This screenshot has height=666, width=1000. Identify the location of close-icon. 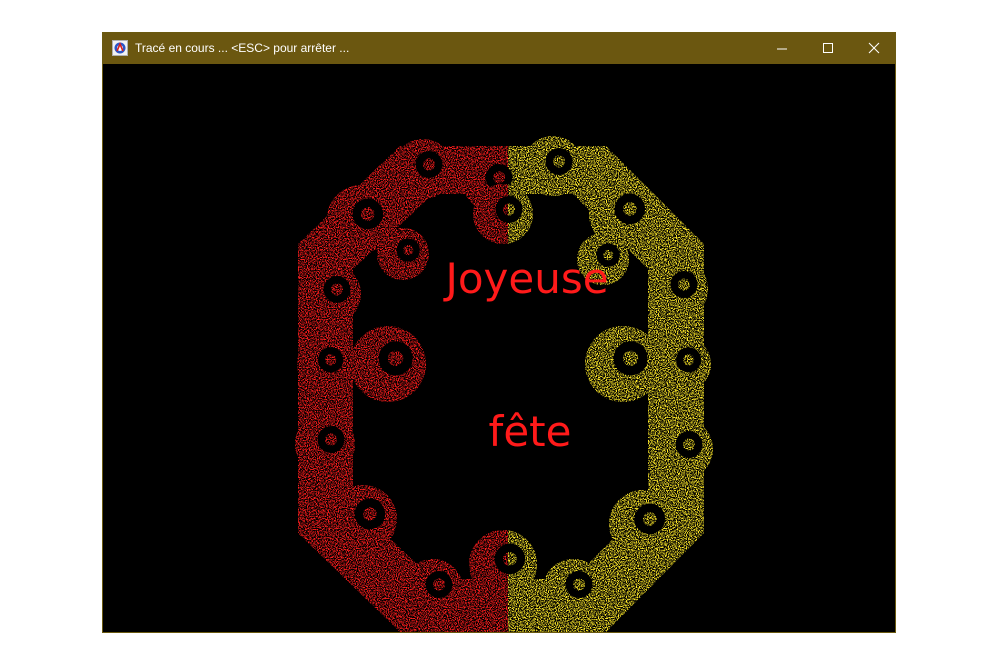
(874, 48).